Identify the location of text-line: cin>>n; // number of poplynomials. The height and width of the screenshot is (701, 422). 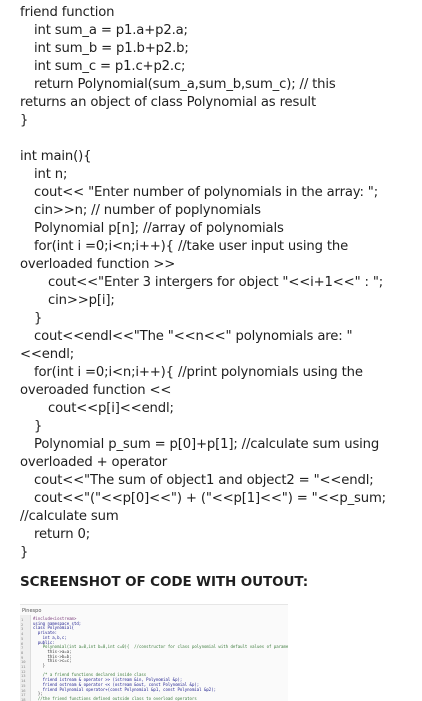
(147, 210).